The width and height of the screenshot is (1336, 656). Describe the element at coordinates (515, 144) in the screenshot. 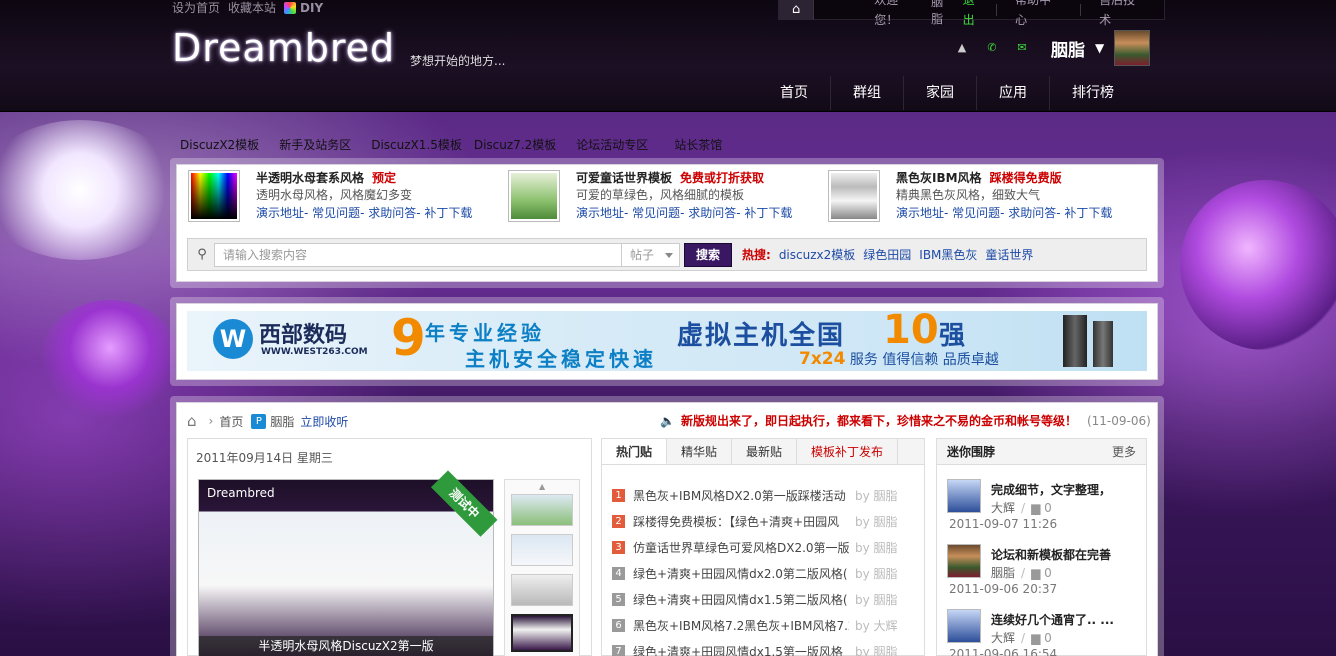

I see `subnav-discuz72: Discuz7.2模板` at that location.